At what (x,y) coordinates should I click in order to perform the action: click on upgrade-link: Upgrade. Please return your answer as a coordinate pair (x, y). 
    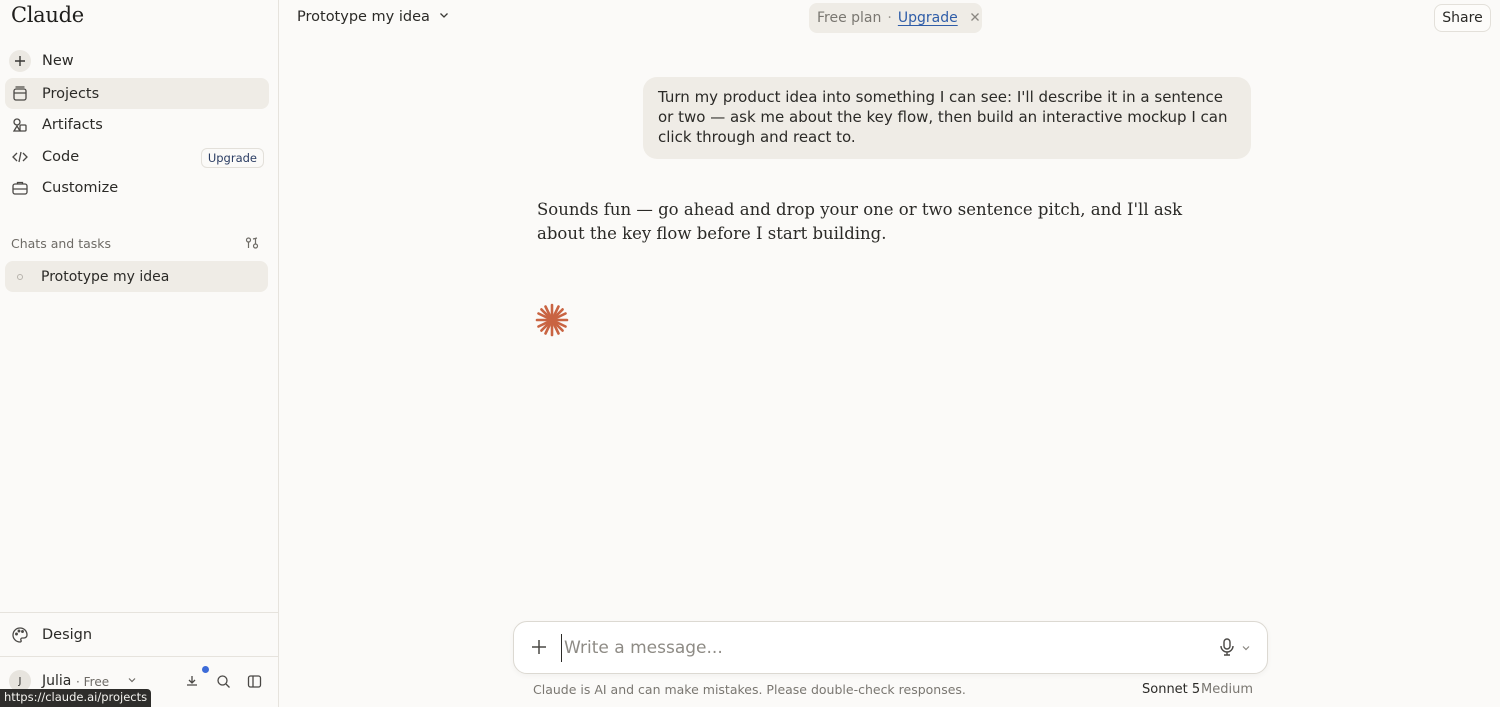
    Looking at the image, I should click on (928, 18).